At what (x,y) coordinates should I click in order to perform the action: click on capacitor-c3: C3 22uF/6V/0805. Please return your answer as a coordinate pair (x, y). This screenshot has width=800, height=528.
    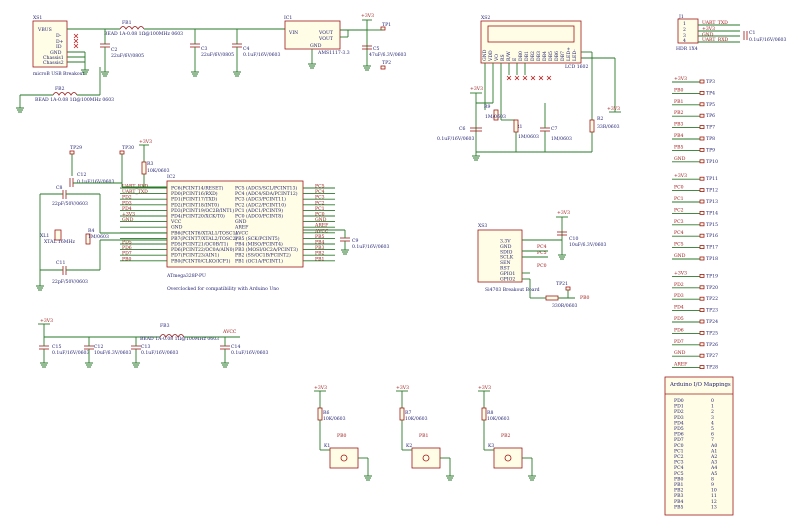
    Looking at the image, I should click on (212, 50).